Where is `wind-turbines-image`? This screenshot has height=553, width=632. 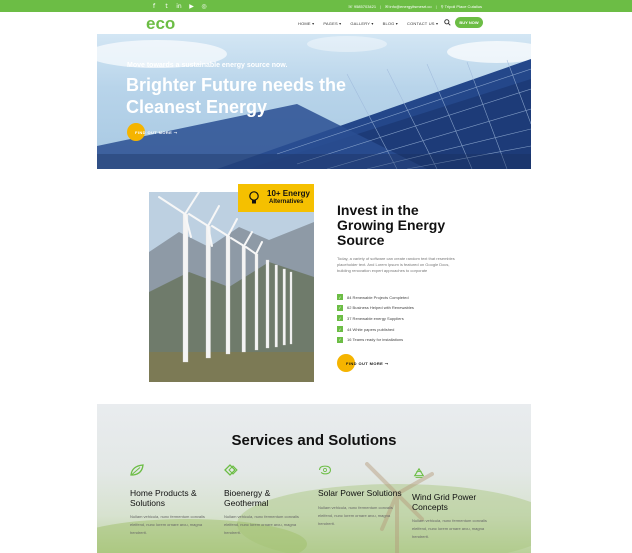
wind-turbines-image is located at coordinates (231, 287).